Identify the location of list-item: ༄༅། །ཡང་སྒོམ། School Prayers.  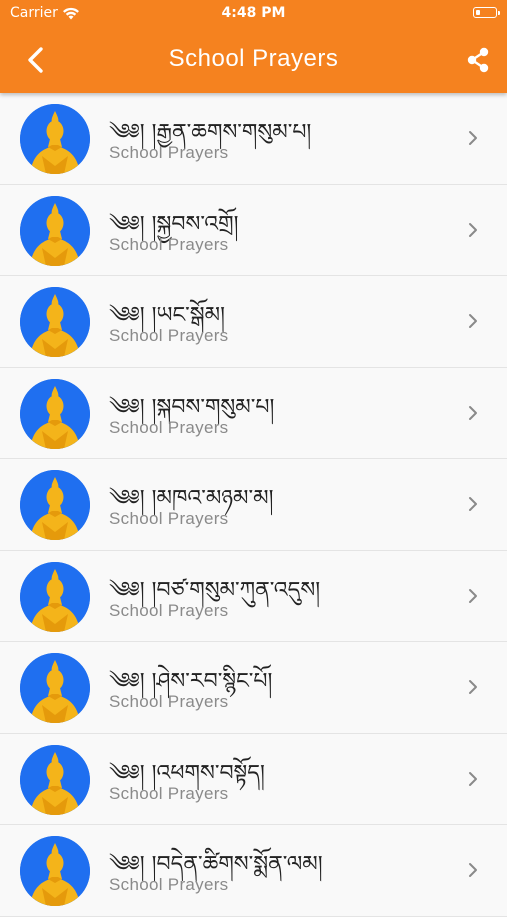
(253, 322).